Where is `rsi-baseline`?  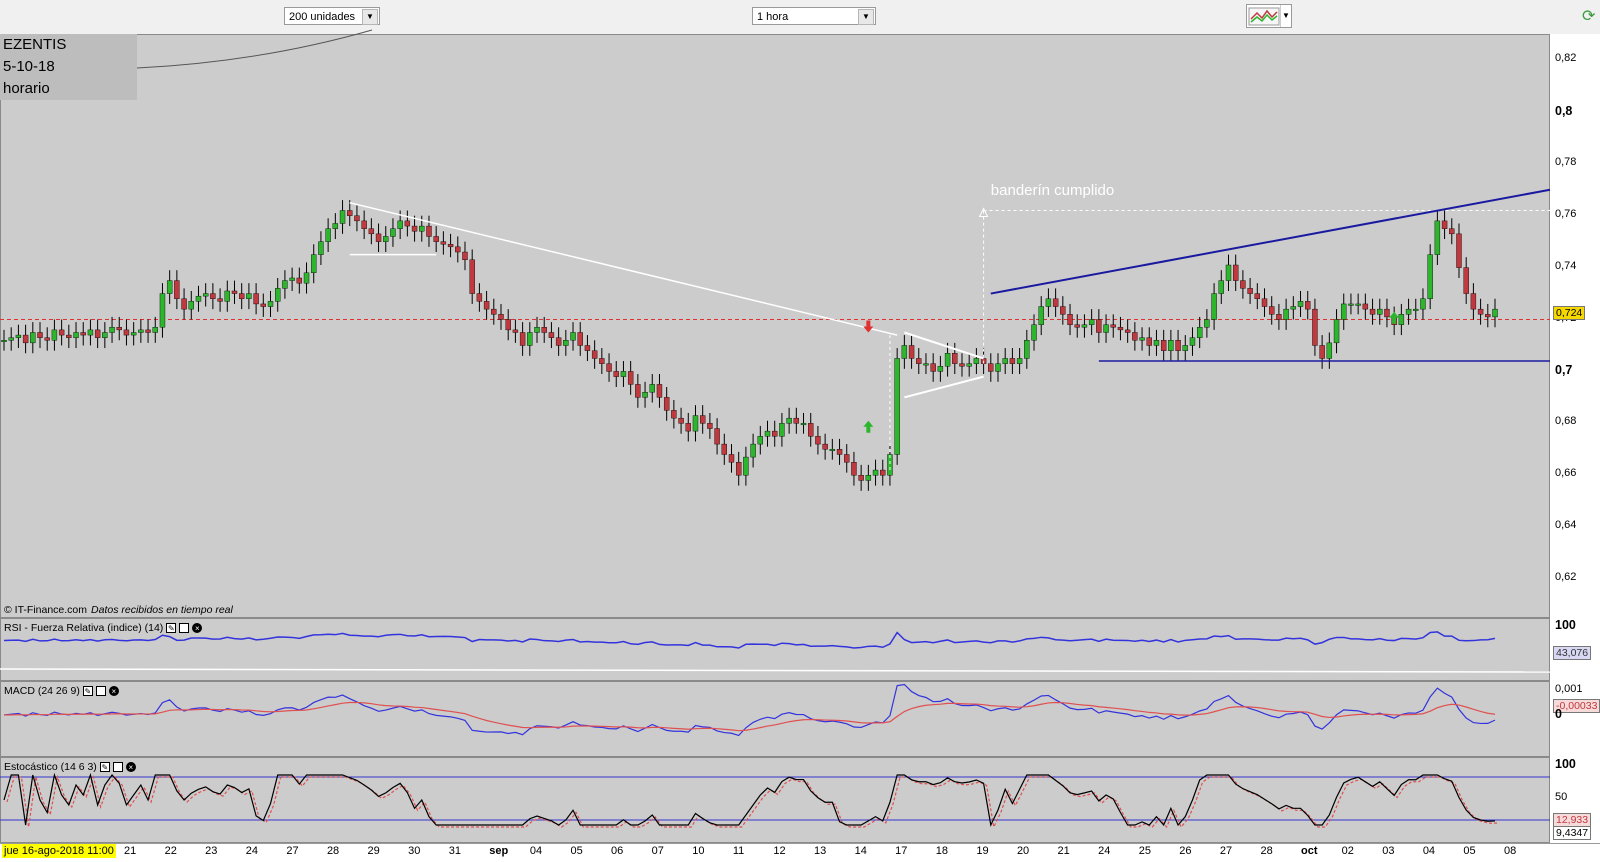
rsi-baseline is located at coordinates (775, 670).